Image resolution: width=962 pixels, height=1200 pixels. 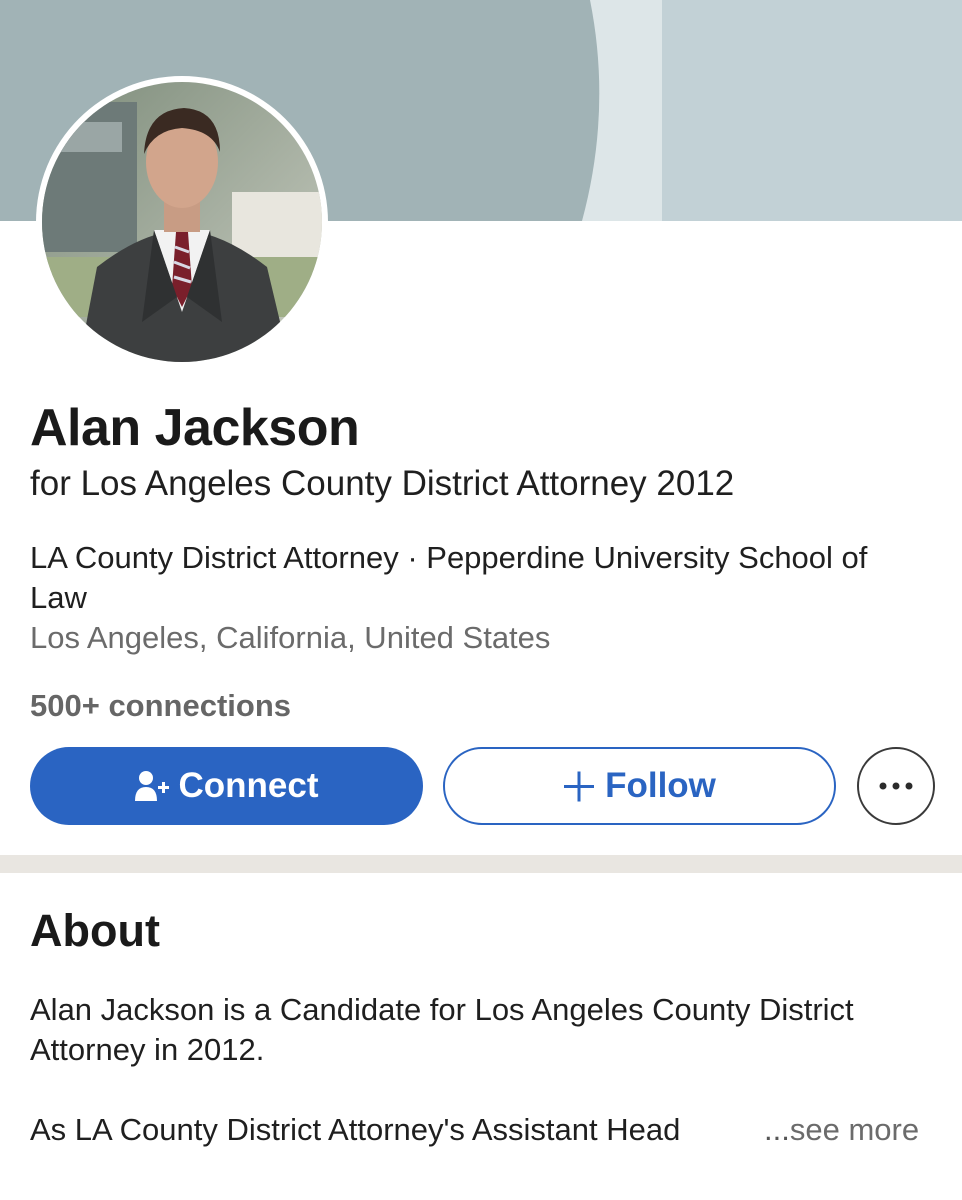 I want to click on profile-location: Los Angeles, California, United States, so click(x=290, y=637).